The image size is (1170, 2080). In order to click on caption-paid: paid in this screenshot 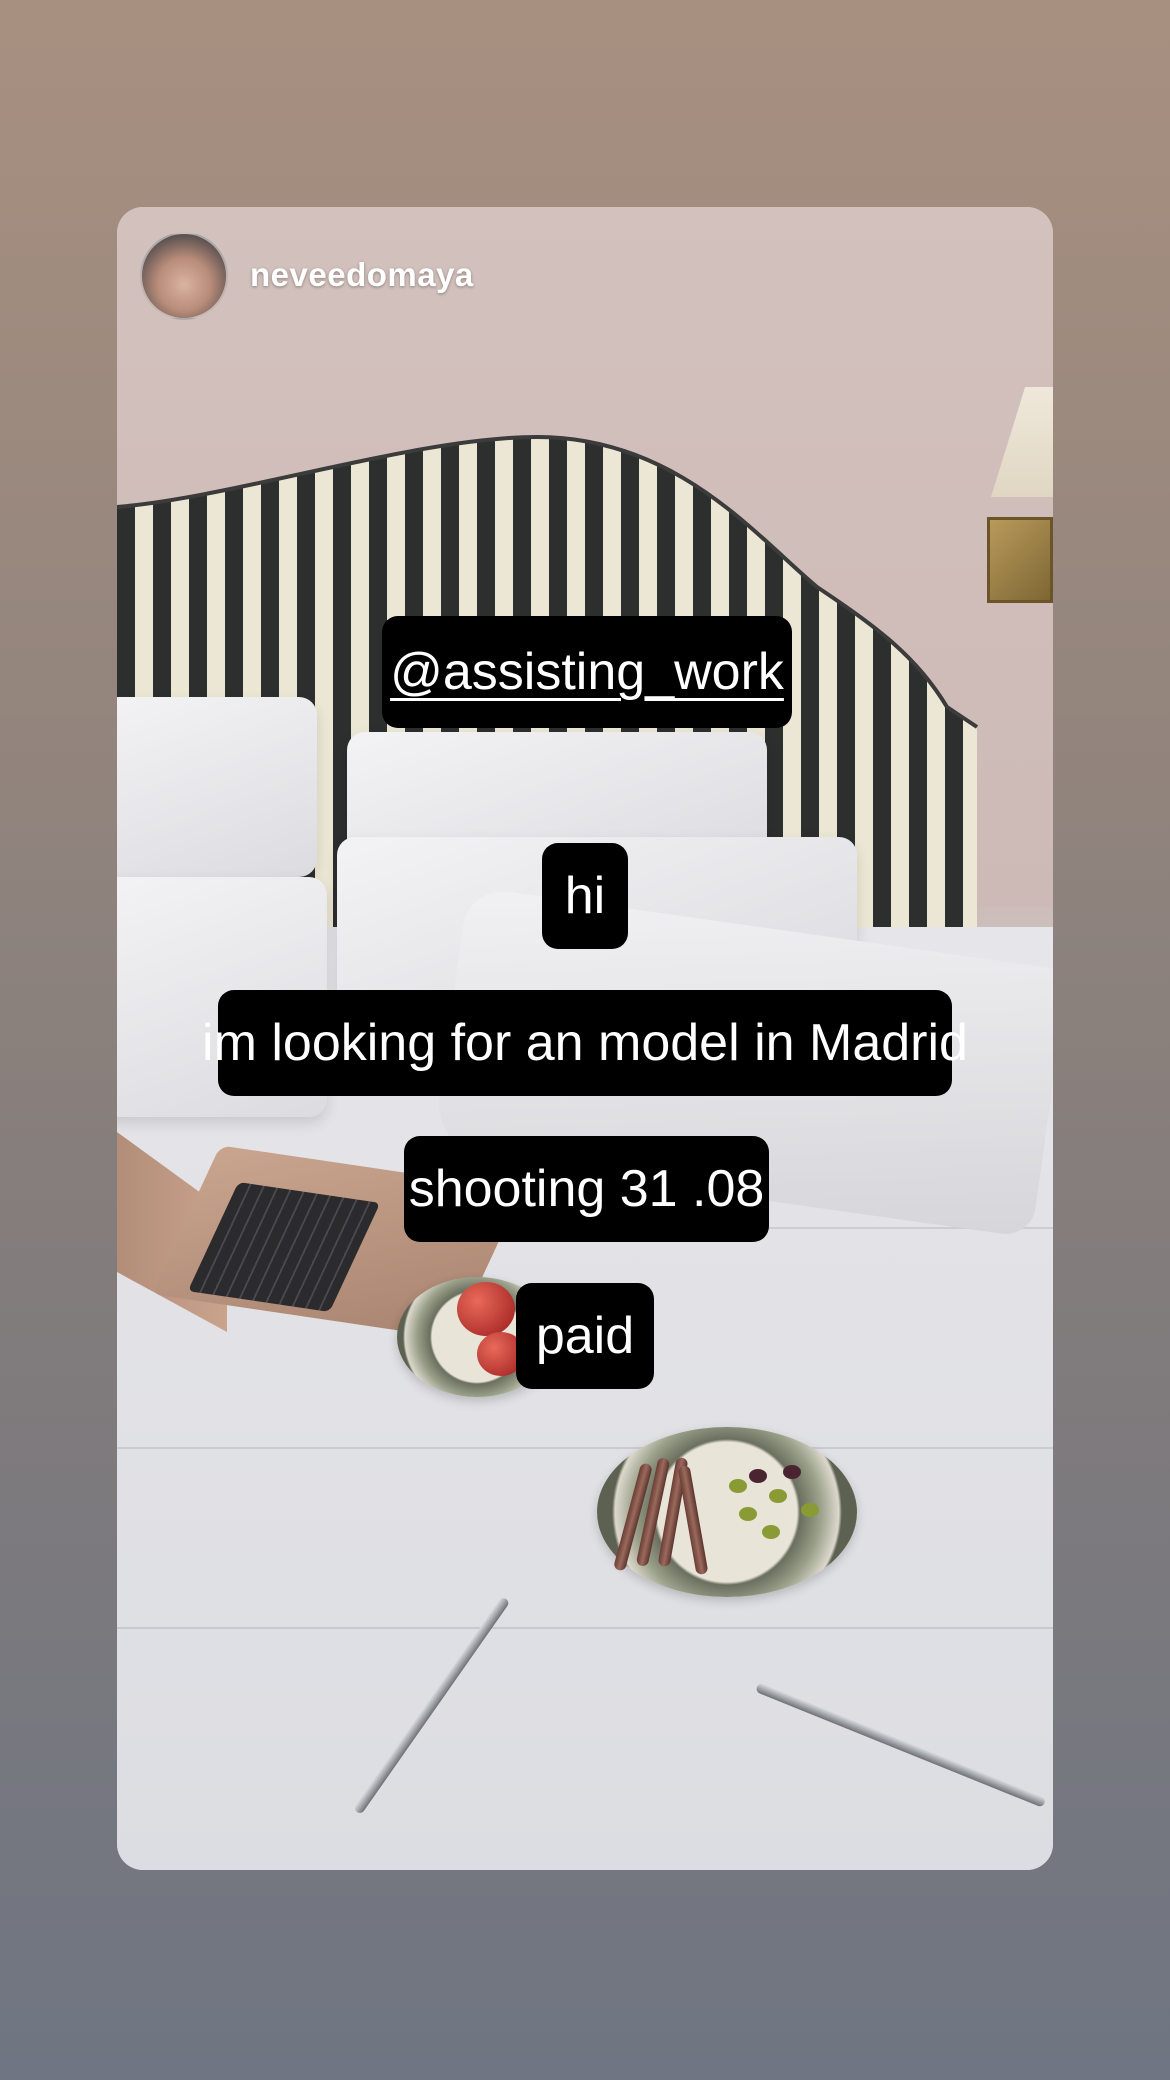, I will do `click(585, 1336)`.